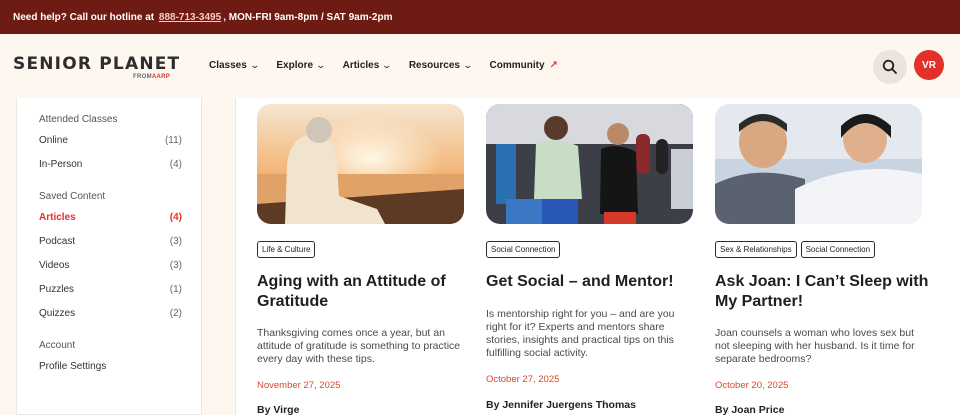  Describe the element at coordinates (142, 77) in the screenshot. I see `logo-from-text: FROM` at that location.